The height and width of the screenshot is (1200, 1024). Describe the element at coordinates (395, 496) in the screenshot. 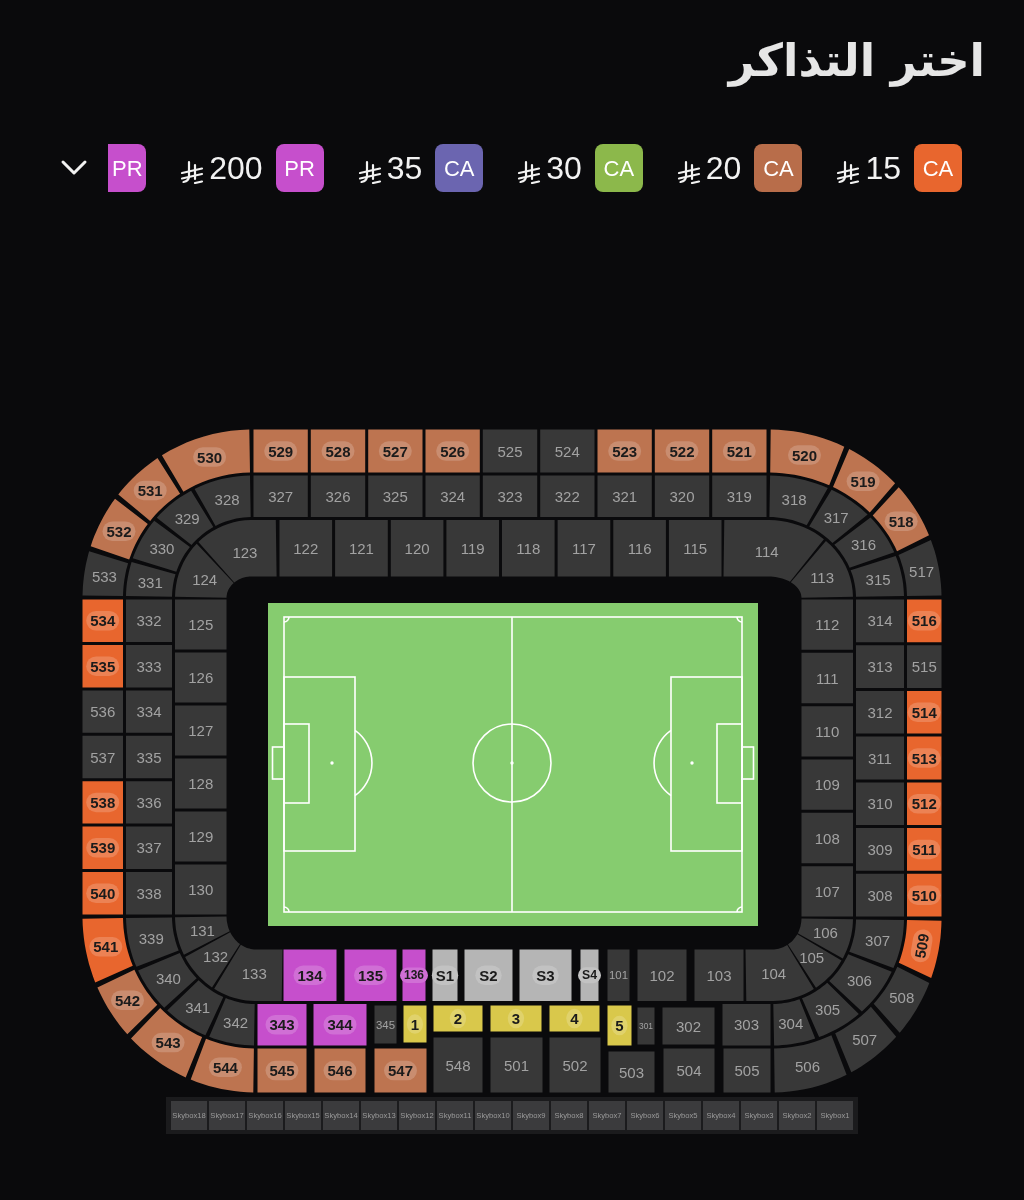

I see `seat-section: 325` at that location.